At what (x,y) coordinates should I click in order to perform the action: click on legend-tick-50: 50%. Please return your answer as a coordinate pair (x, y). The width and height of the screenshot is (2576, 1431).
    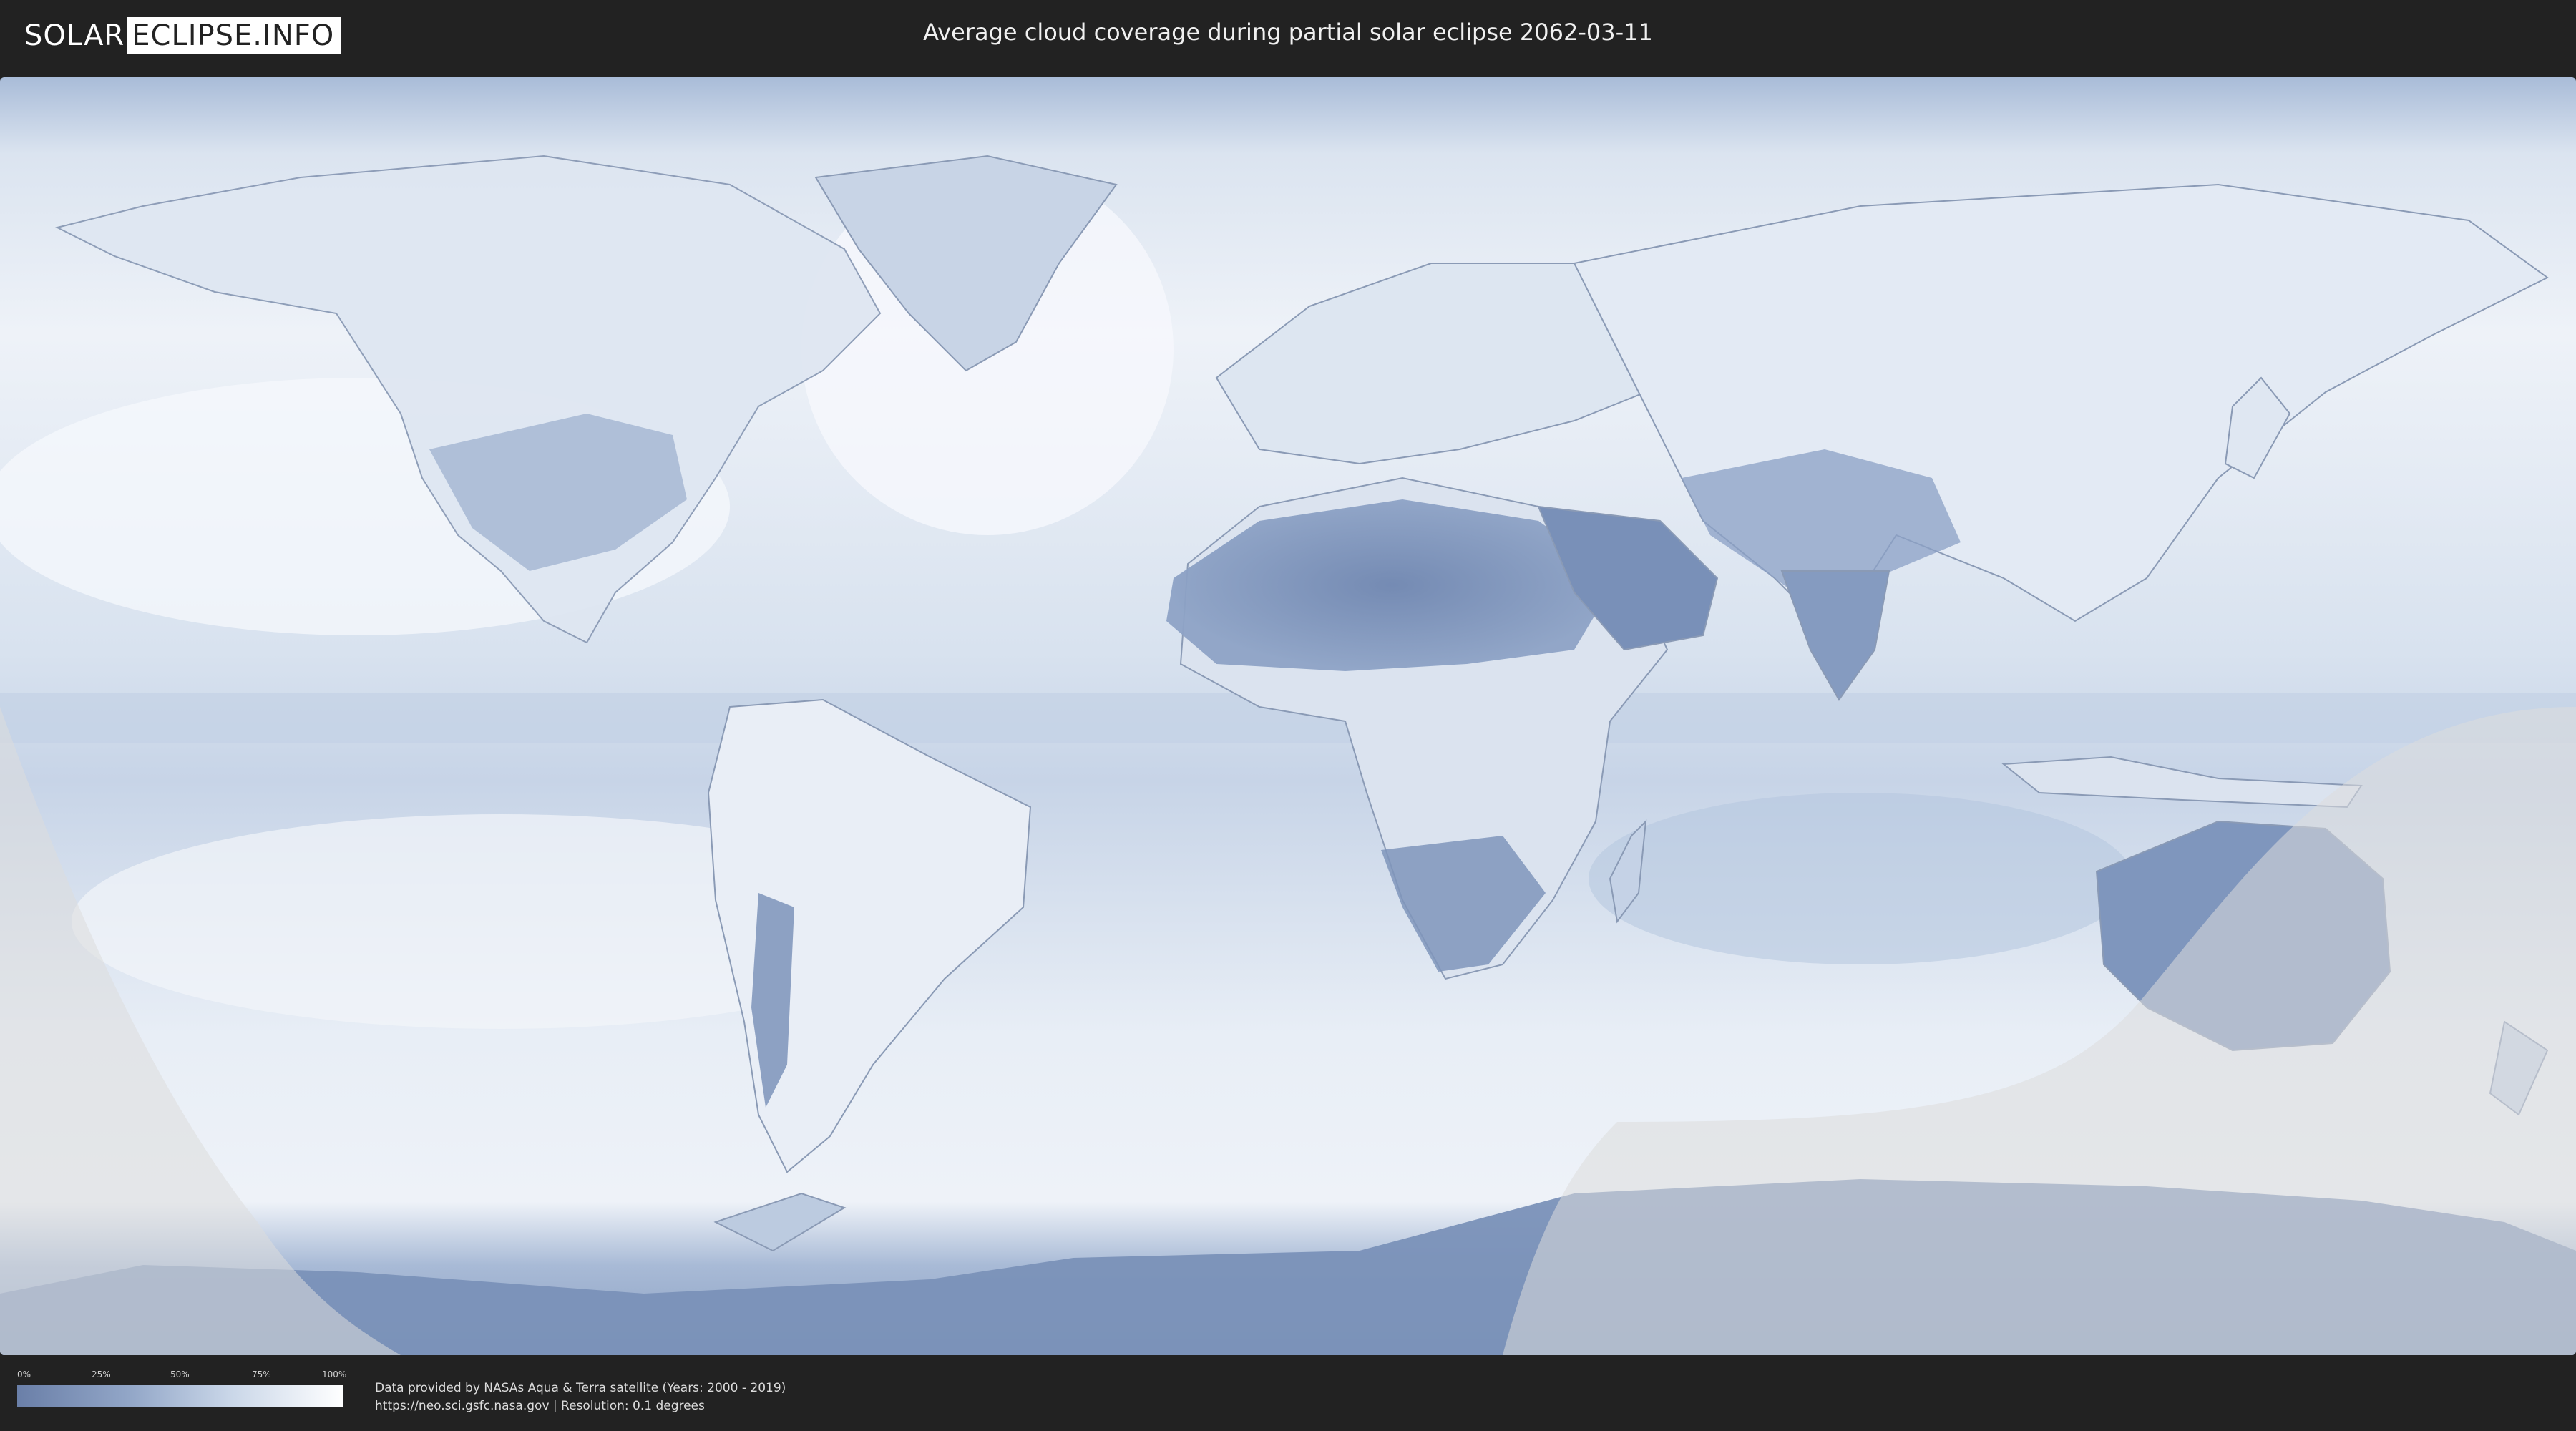
    Looking at the image, I should click on (180, 1374).